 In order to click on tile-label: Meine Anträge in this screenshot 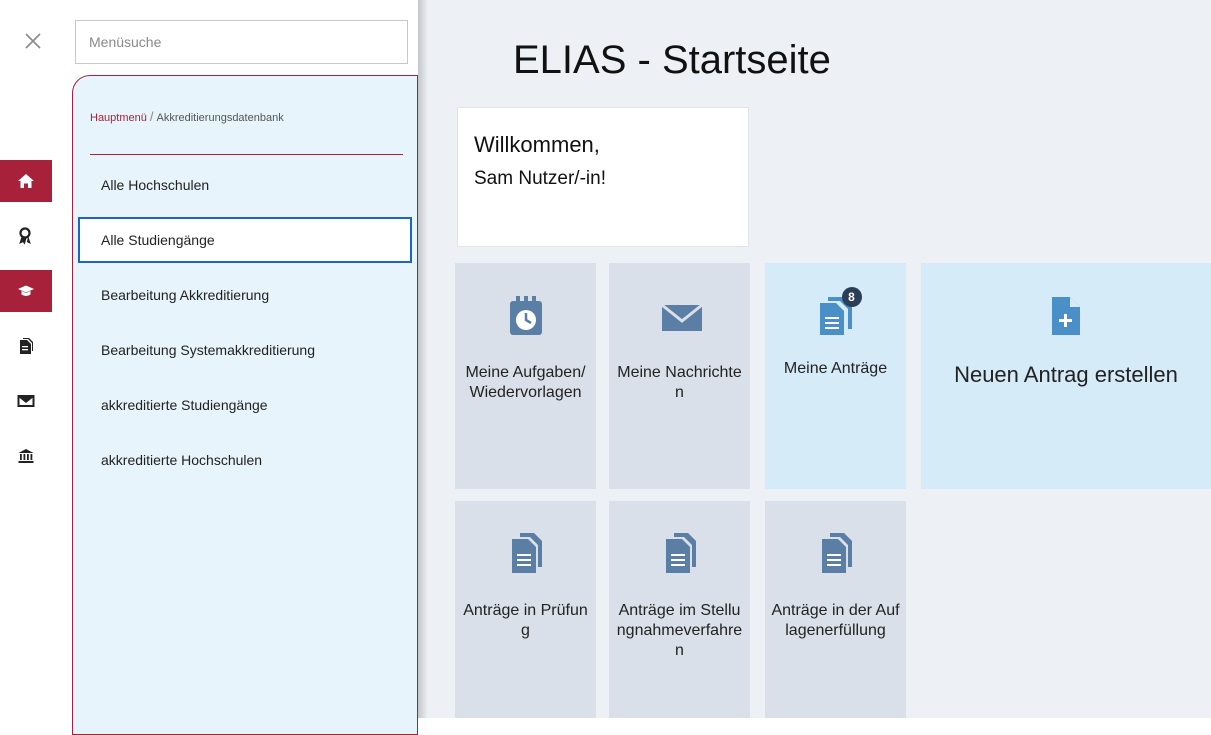, I will do `click(835, 368)`.